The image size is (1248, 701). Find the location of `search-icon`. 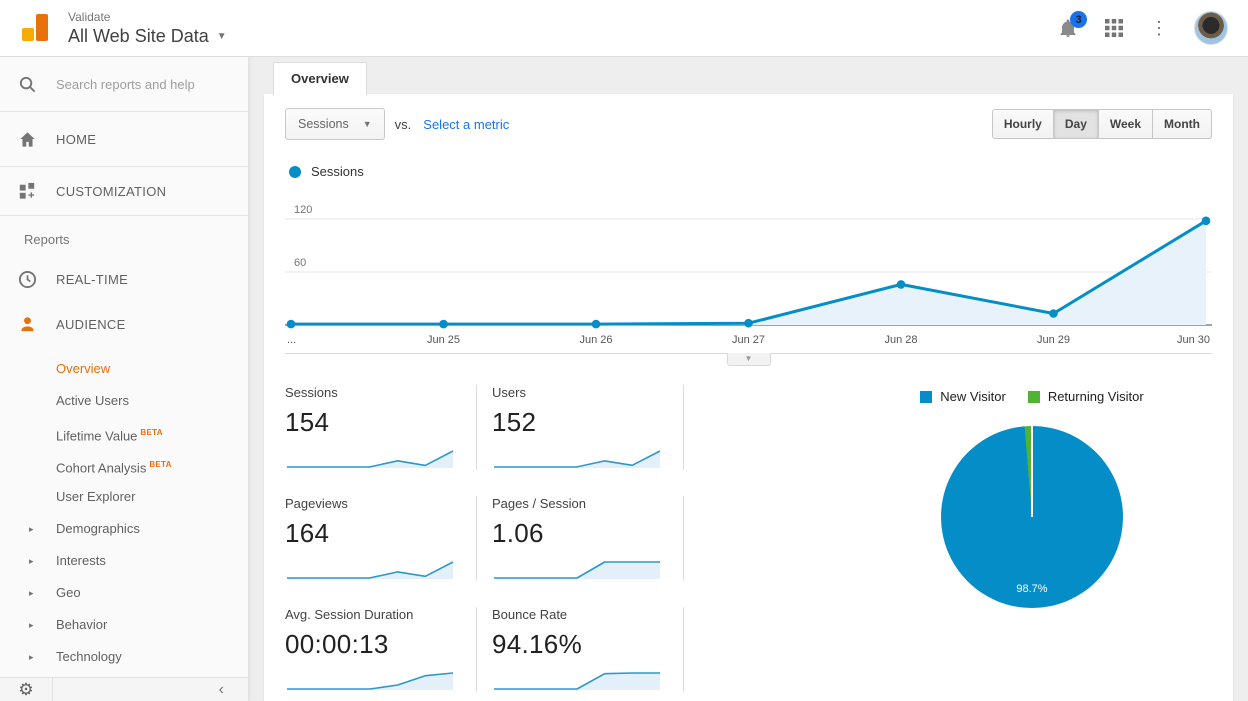

search-icon is located at coordinates (27, 84).